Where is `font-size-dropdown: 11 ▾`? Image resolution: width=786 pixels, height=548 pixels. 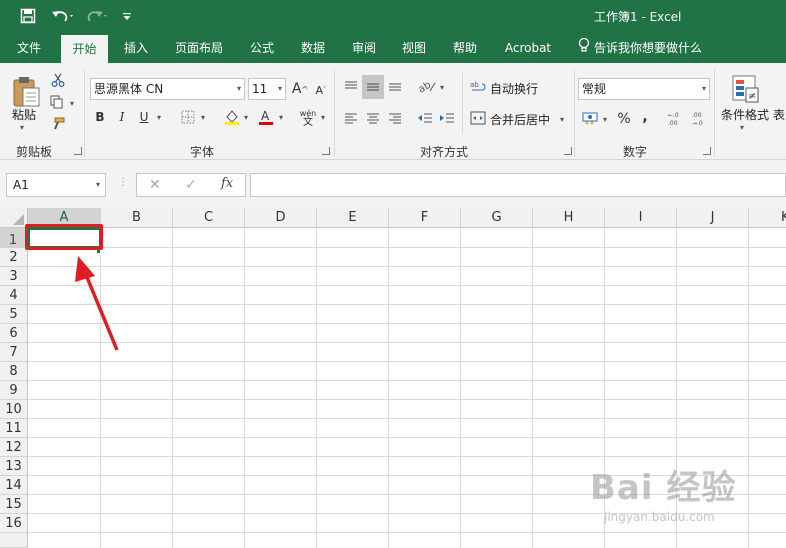
font-size-dropdown: 11 ▾ is located at coordinates (267, 89).